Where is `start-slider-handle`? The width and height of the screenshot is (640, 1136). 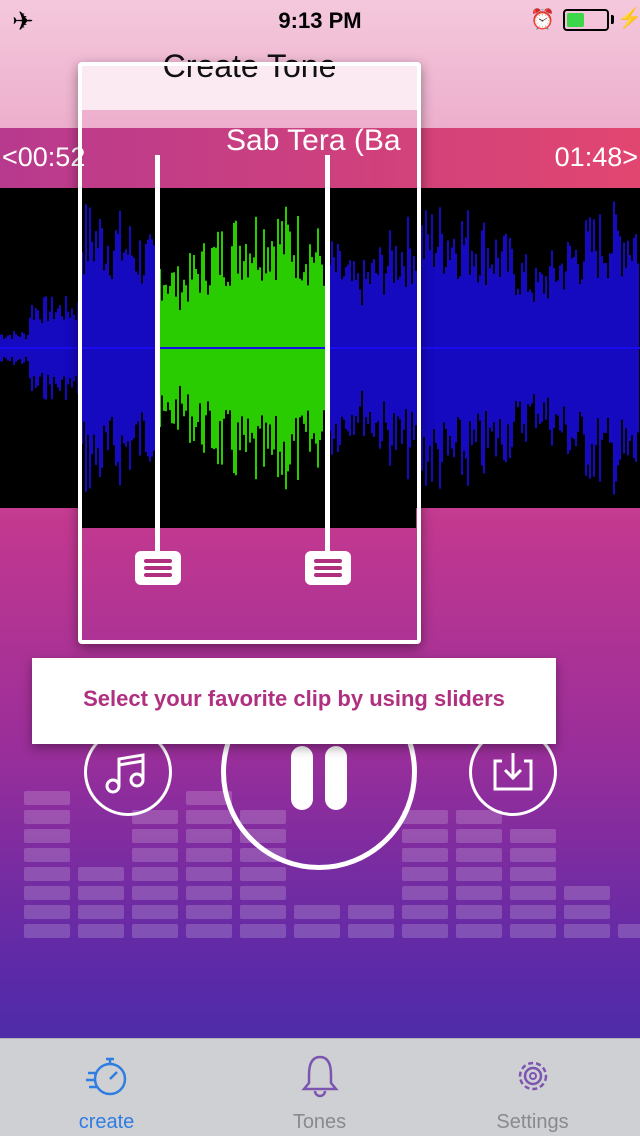
start-slider-handle is located at coordinates (158, 568).